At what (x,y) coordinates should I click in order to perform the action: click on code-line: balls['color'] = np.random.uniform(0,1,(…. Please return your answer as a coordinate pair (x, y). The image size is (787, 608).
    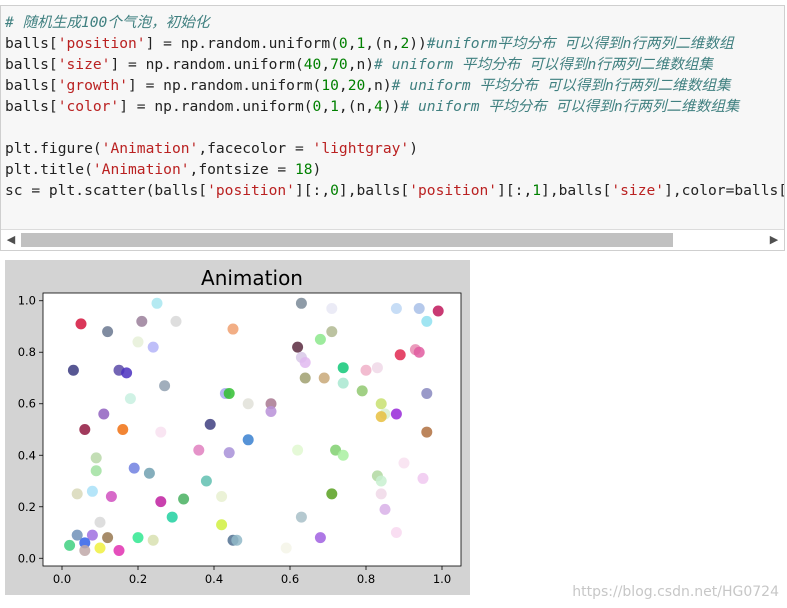
    Looking at the image, I should click on (394, 106).